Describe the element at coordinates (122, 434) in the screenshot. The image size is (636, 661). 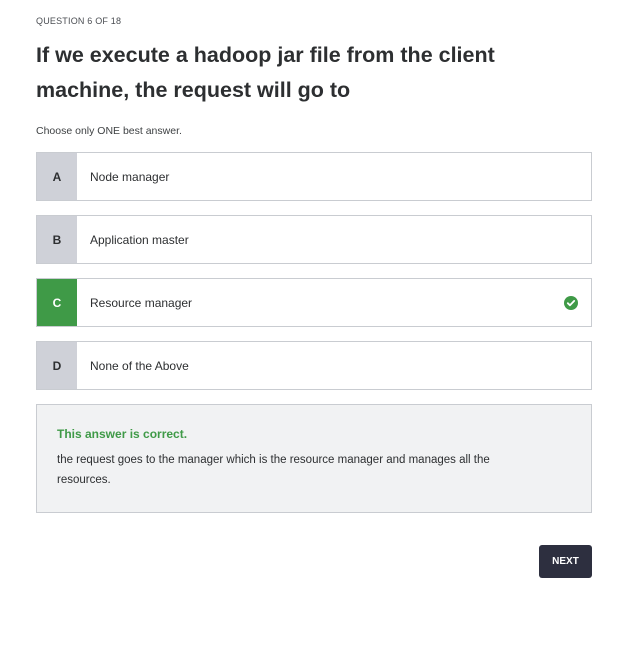
I see `feedback-title: This answer is correct.` at that location.